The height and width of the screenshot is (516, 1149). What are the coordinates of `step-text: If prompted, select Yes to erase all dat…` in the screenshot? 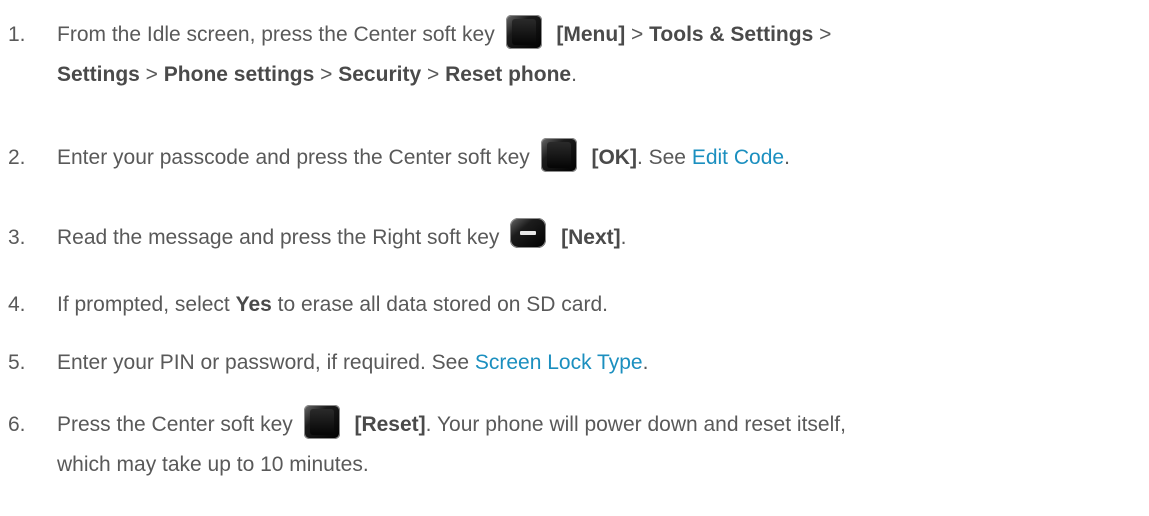 It's located at (597, 305).